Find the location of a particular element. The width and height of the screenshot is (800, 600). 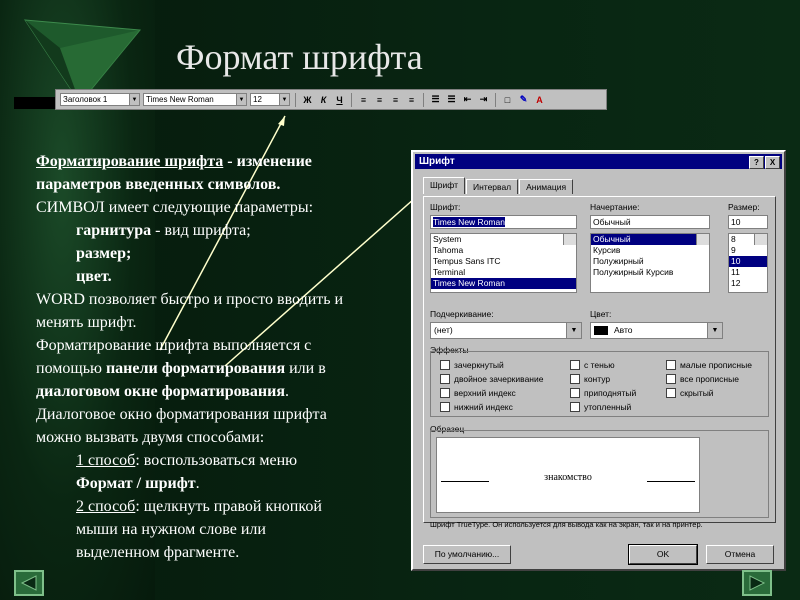

size-list: 8 9 10 11 12 is located at coordinates (748, 263).